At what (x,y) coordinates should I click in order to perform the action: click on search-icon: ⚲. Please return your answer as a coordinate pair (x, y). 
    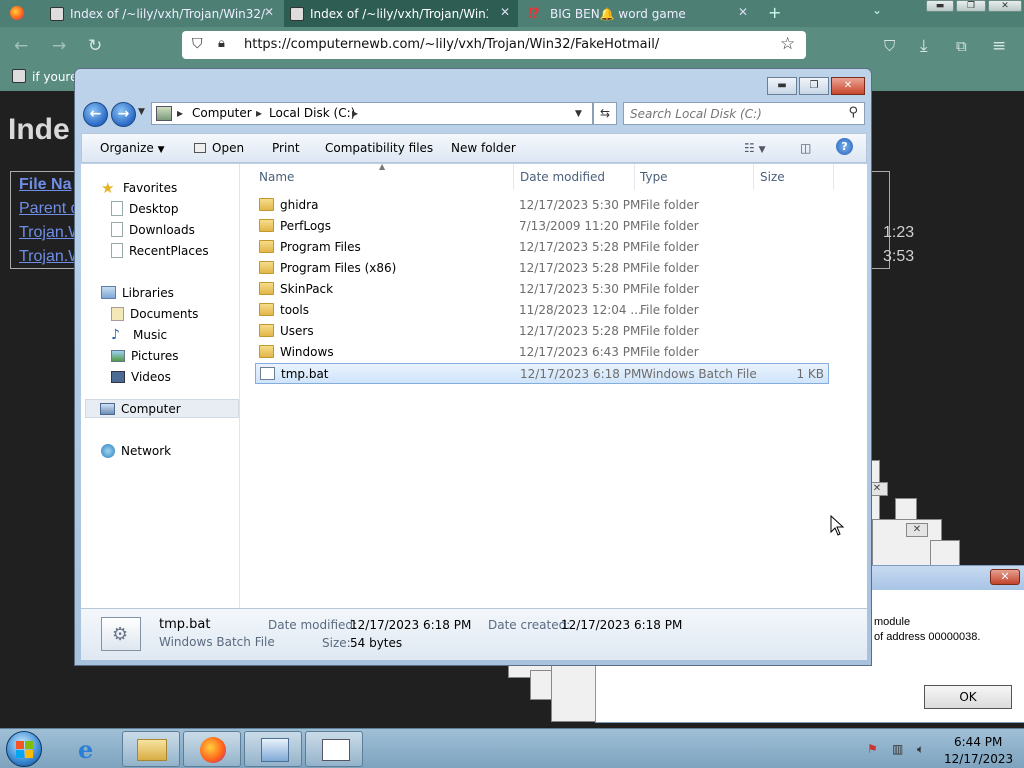
    Looking at the image, I should click on (853, 112).